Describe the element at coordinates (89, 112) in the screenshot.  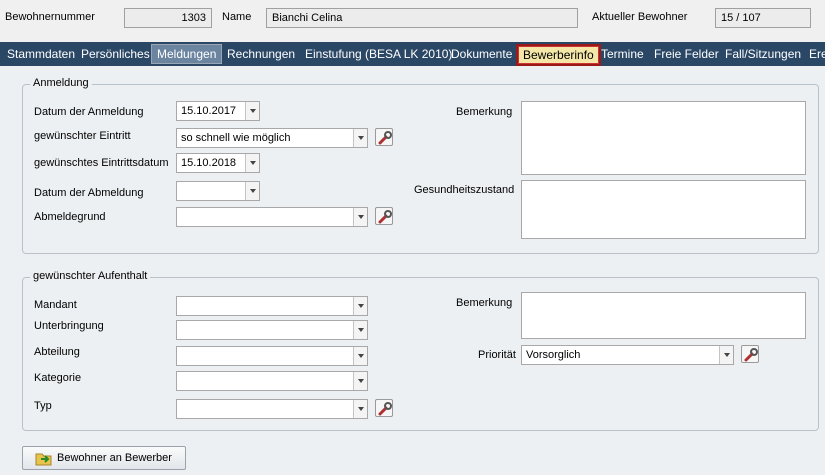
I see `datum-anmeldung-label: Datum der Anmeldung` at that location.